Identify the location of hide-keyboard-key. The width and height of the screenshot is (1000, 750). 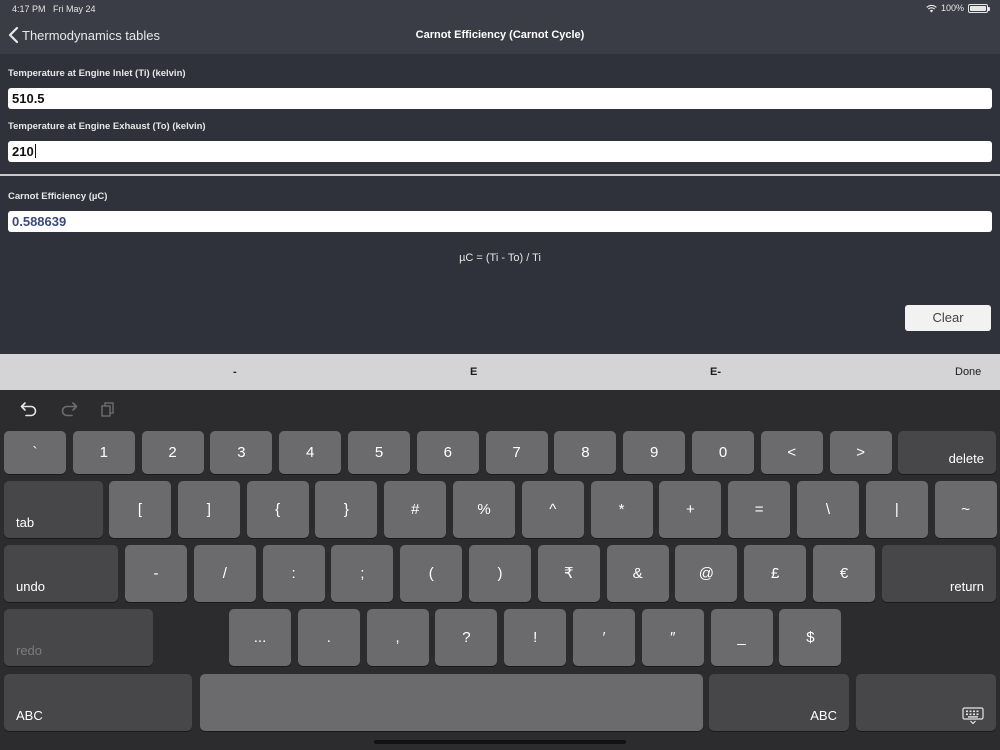
(926, 702).